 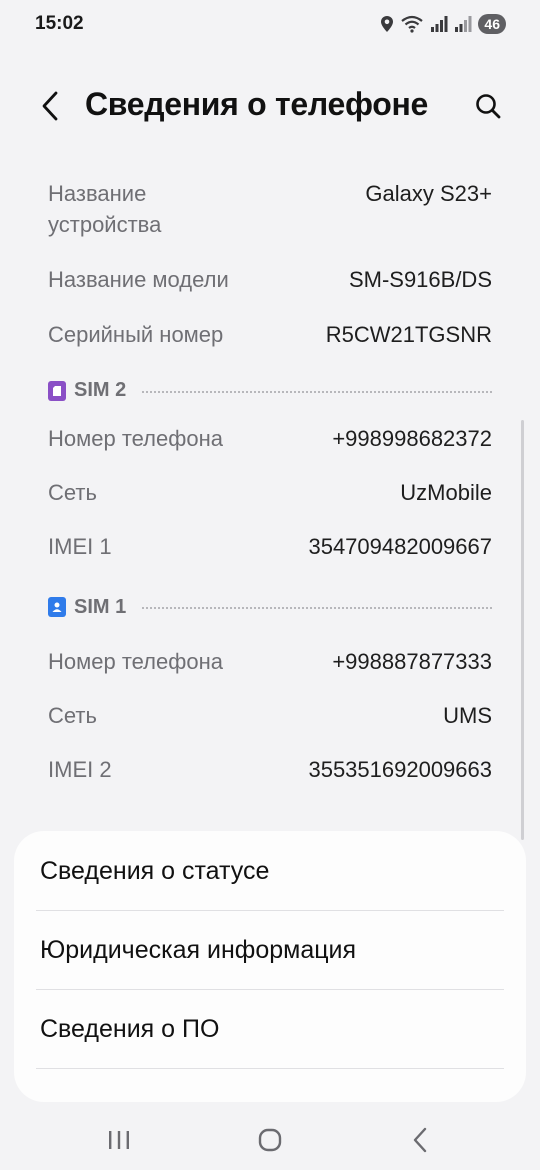 What do you see at coordinates (408, 334) in the screenshot?
I see `info-value: R5CW21TGSNR` at bounding box center [408, 334].